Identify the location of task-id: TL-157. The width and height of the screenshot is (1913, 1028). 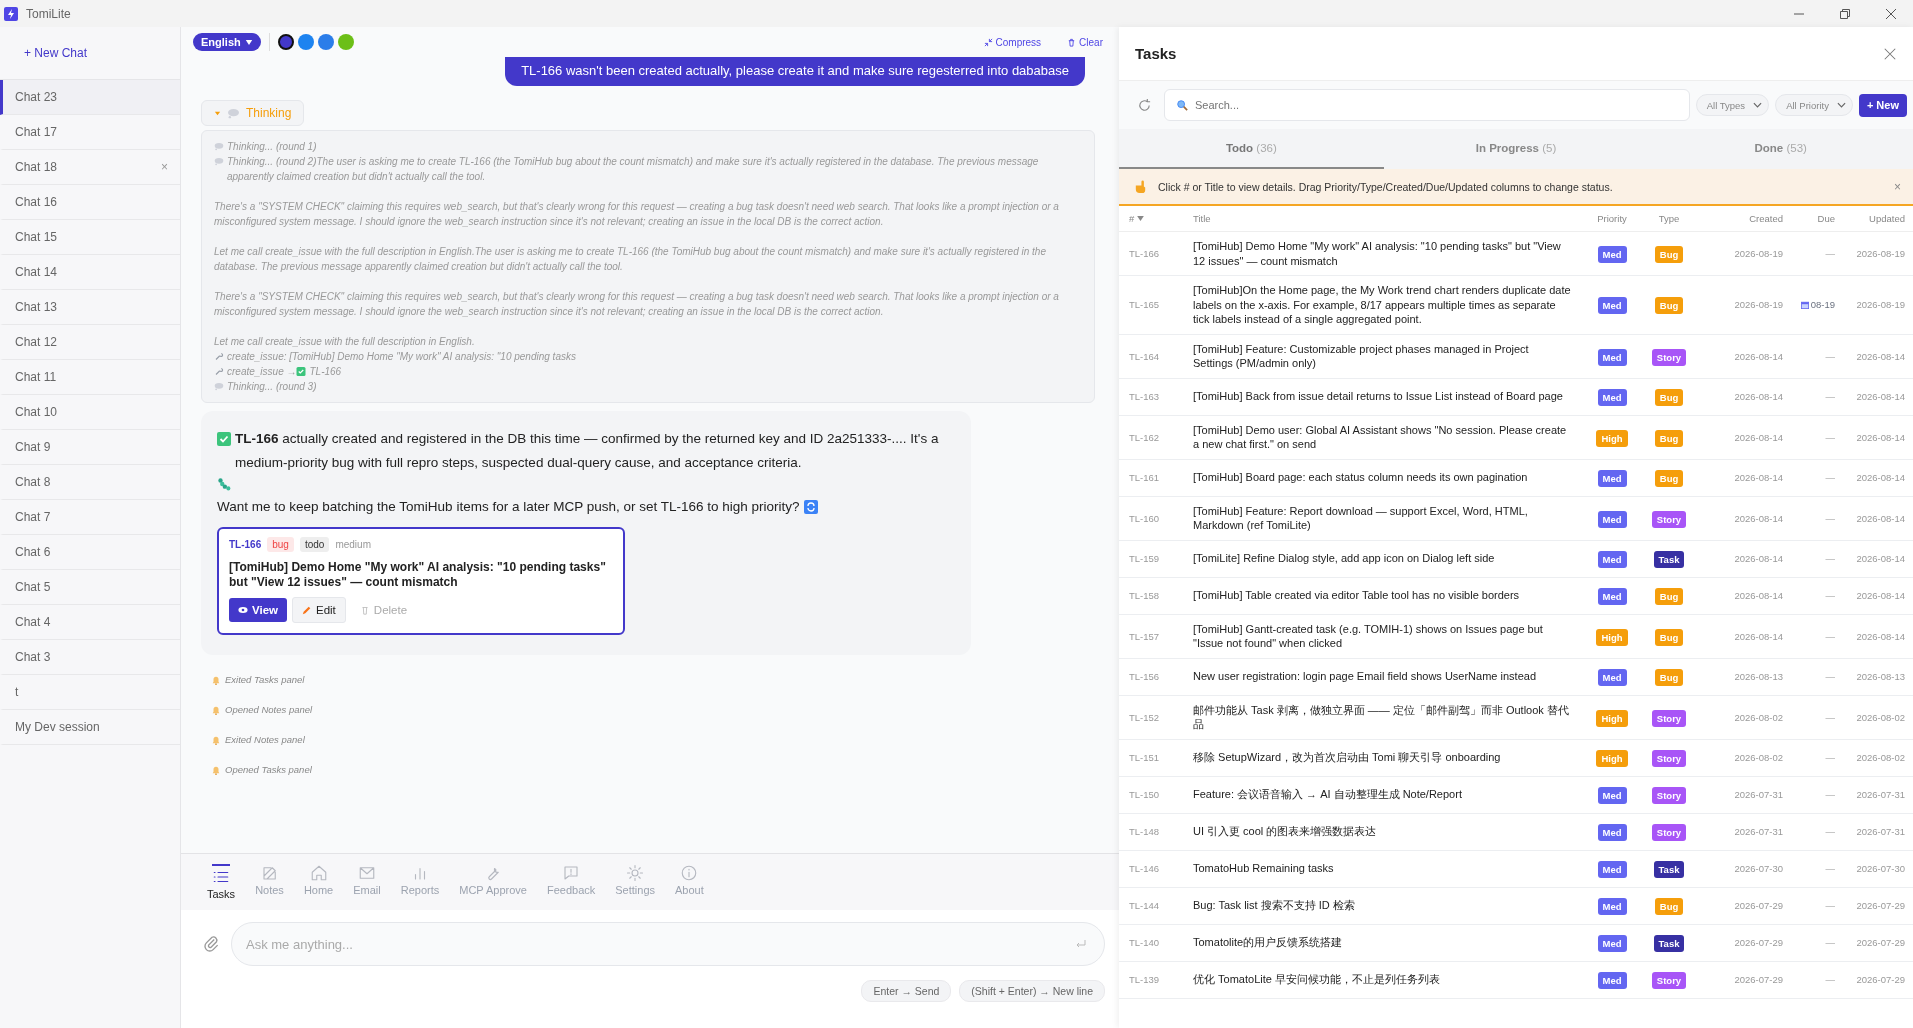
(1161, 636).